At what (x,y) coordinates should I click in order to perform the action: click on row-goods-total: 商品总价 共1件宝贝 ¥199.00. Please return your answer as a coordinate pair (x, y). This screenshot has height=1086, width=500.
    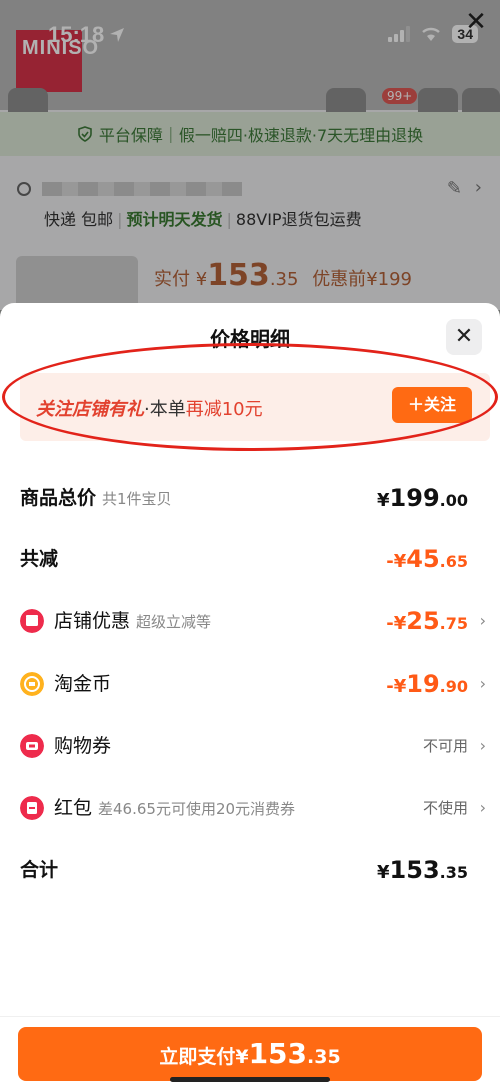
    Looking at the image, I should click on (250, 498).